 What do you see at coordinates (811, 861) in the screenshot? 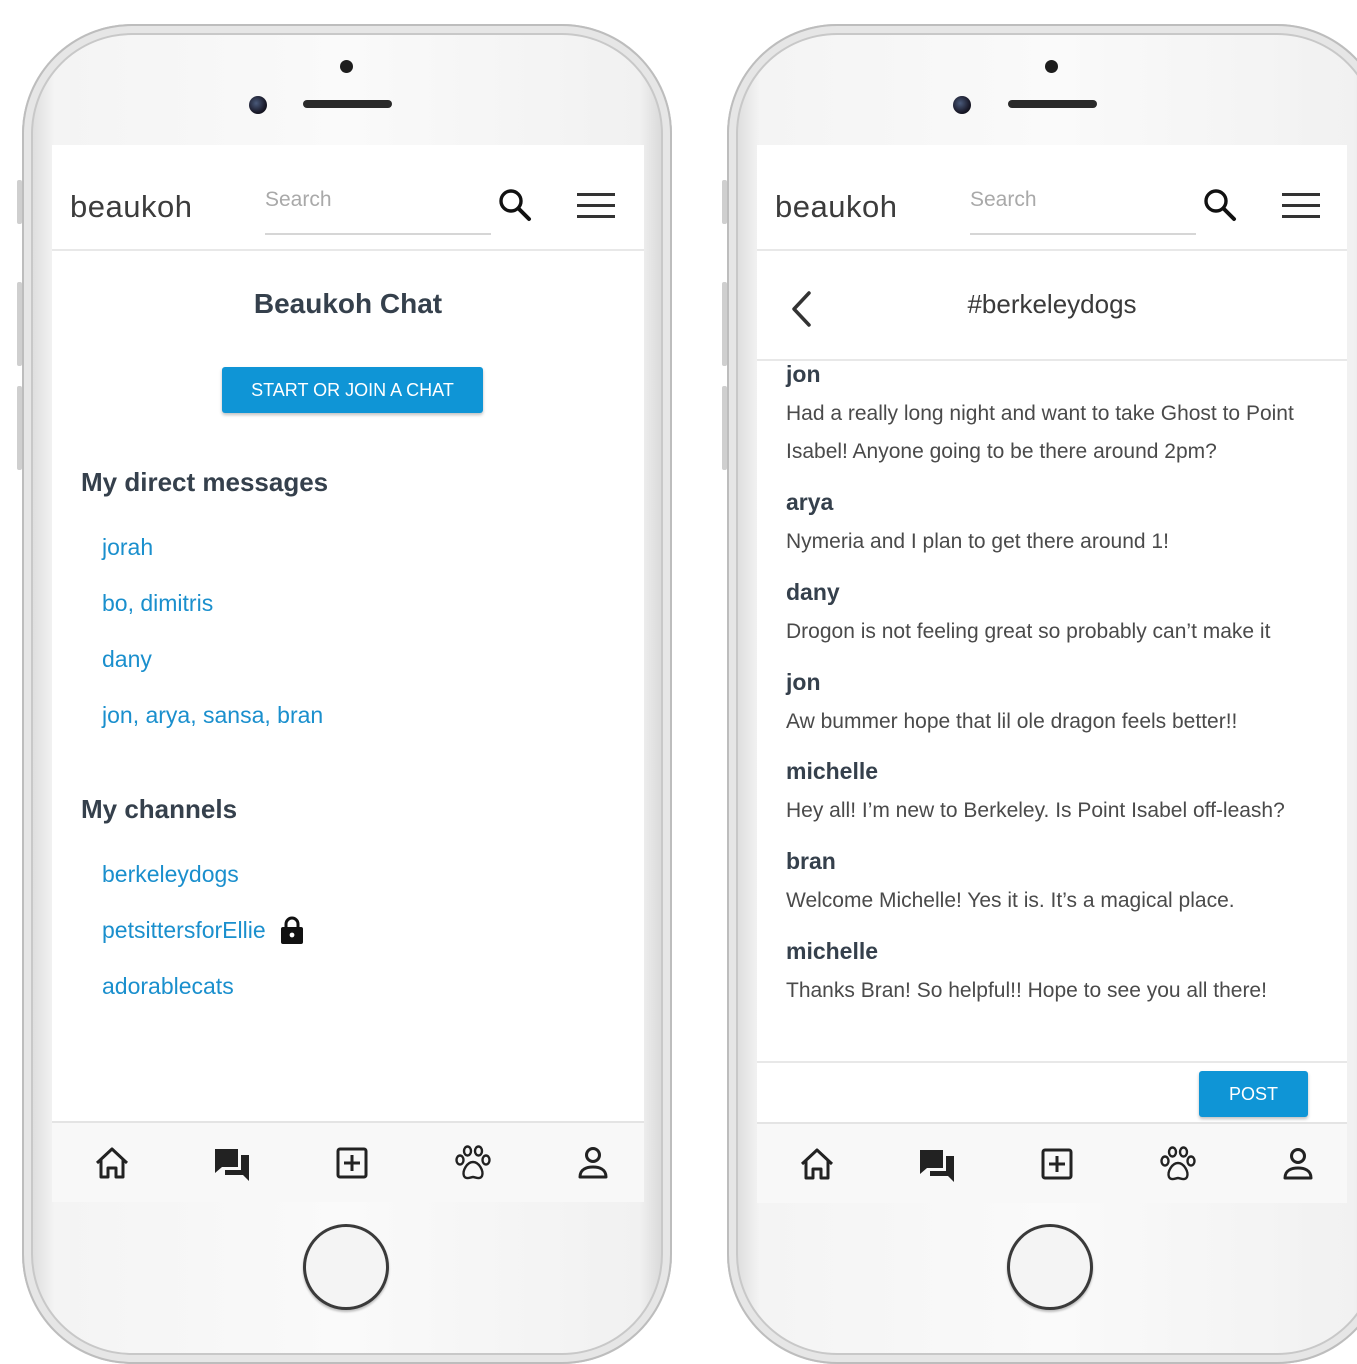
I see `message-author: bran` at bounding box center [811, 861].